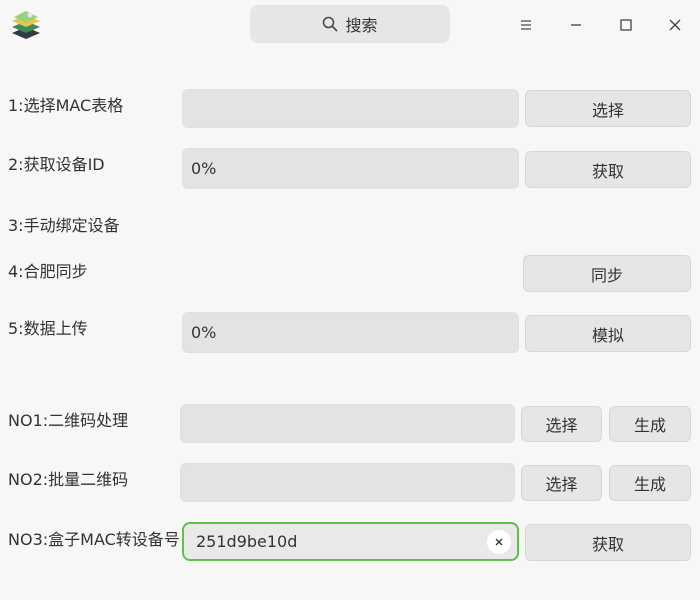 The width and height of the screenshot is (700, 600). Describe the element at coordinates (204, 168) in the screenshot. I see `device-id-progress-text: 0%` at that location.